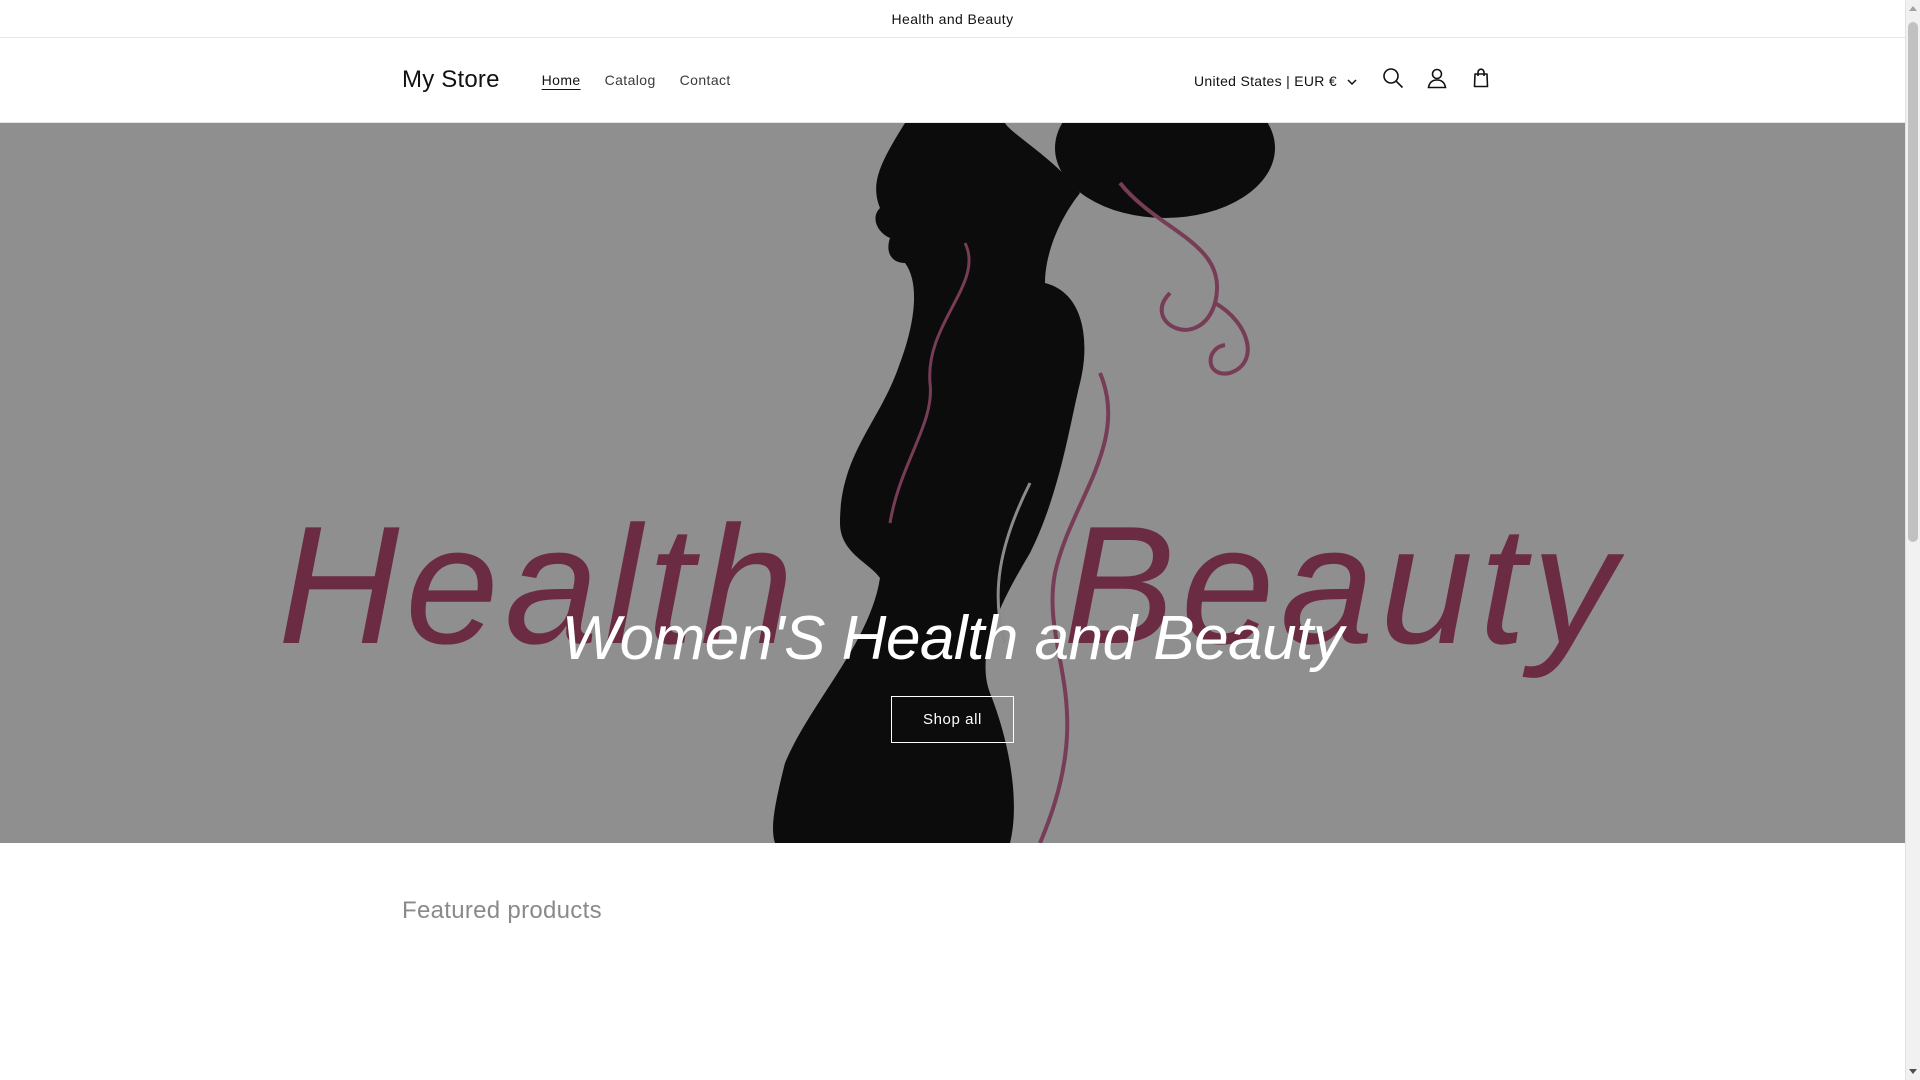 The width and height of the screenshot is (1920, 1080). I want to click on search-button, so click(1393, 81).